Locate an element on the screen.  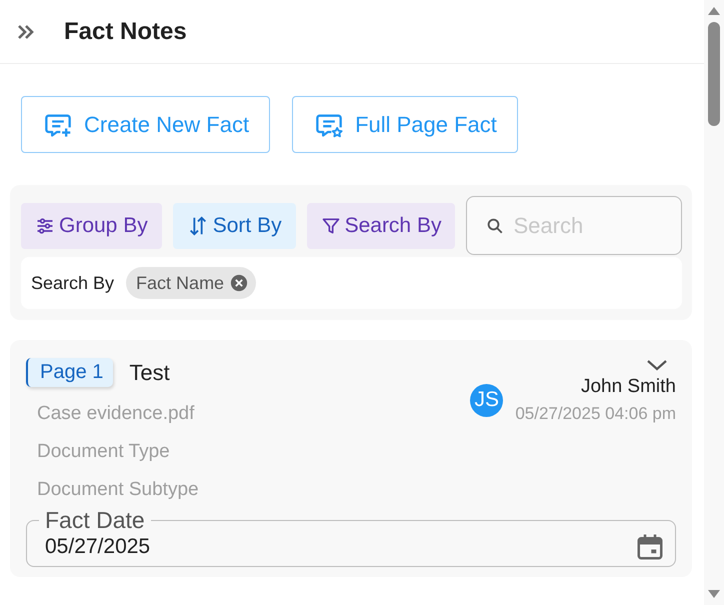
user-avatar: JS is located at coordinates (487, 400).